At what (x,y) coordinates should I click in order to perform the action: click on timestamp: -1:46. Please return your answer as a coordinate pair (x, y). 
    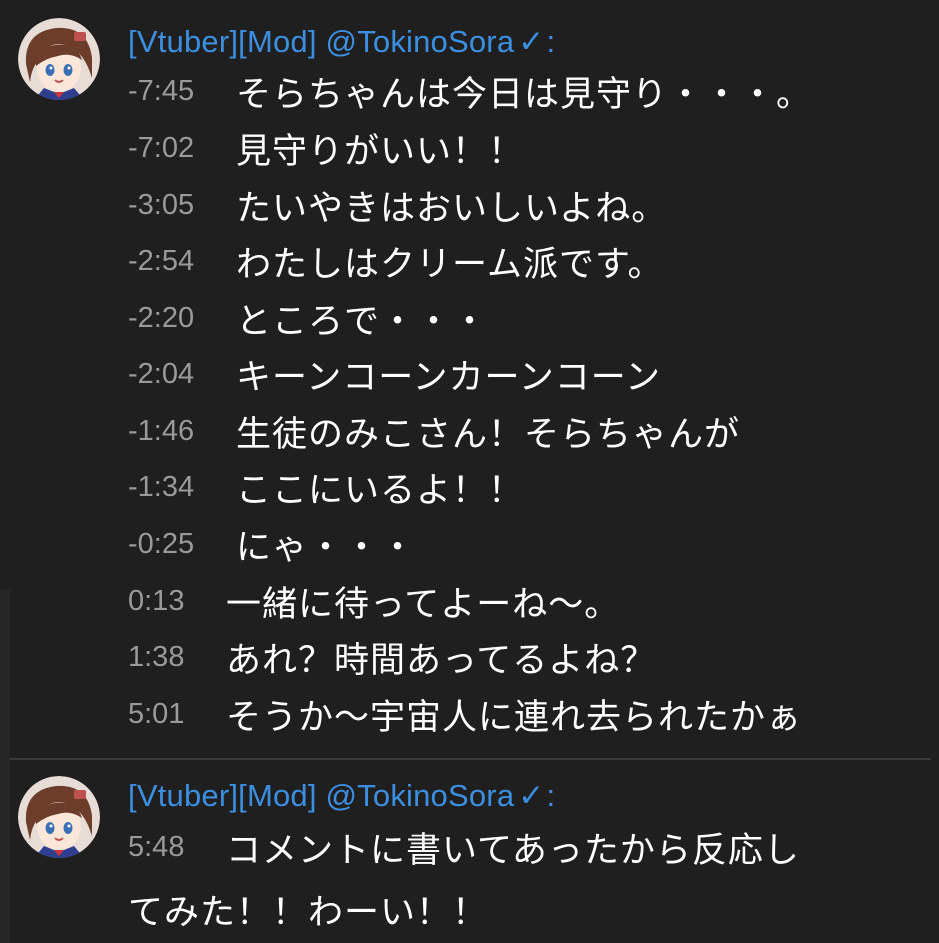
    Looking at the image, I should click on (182, 431).